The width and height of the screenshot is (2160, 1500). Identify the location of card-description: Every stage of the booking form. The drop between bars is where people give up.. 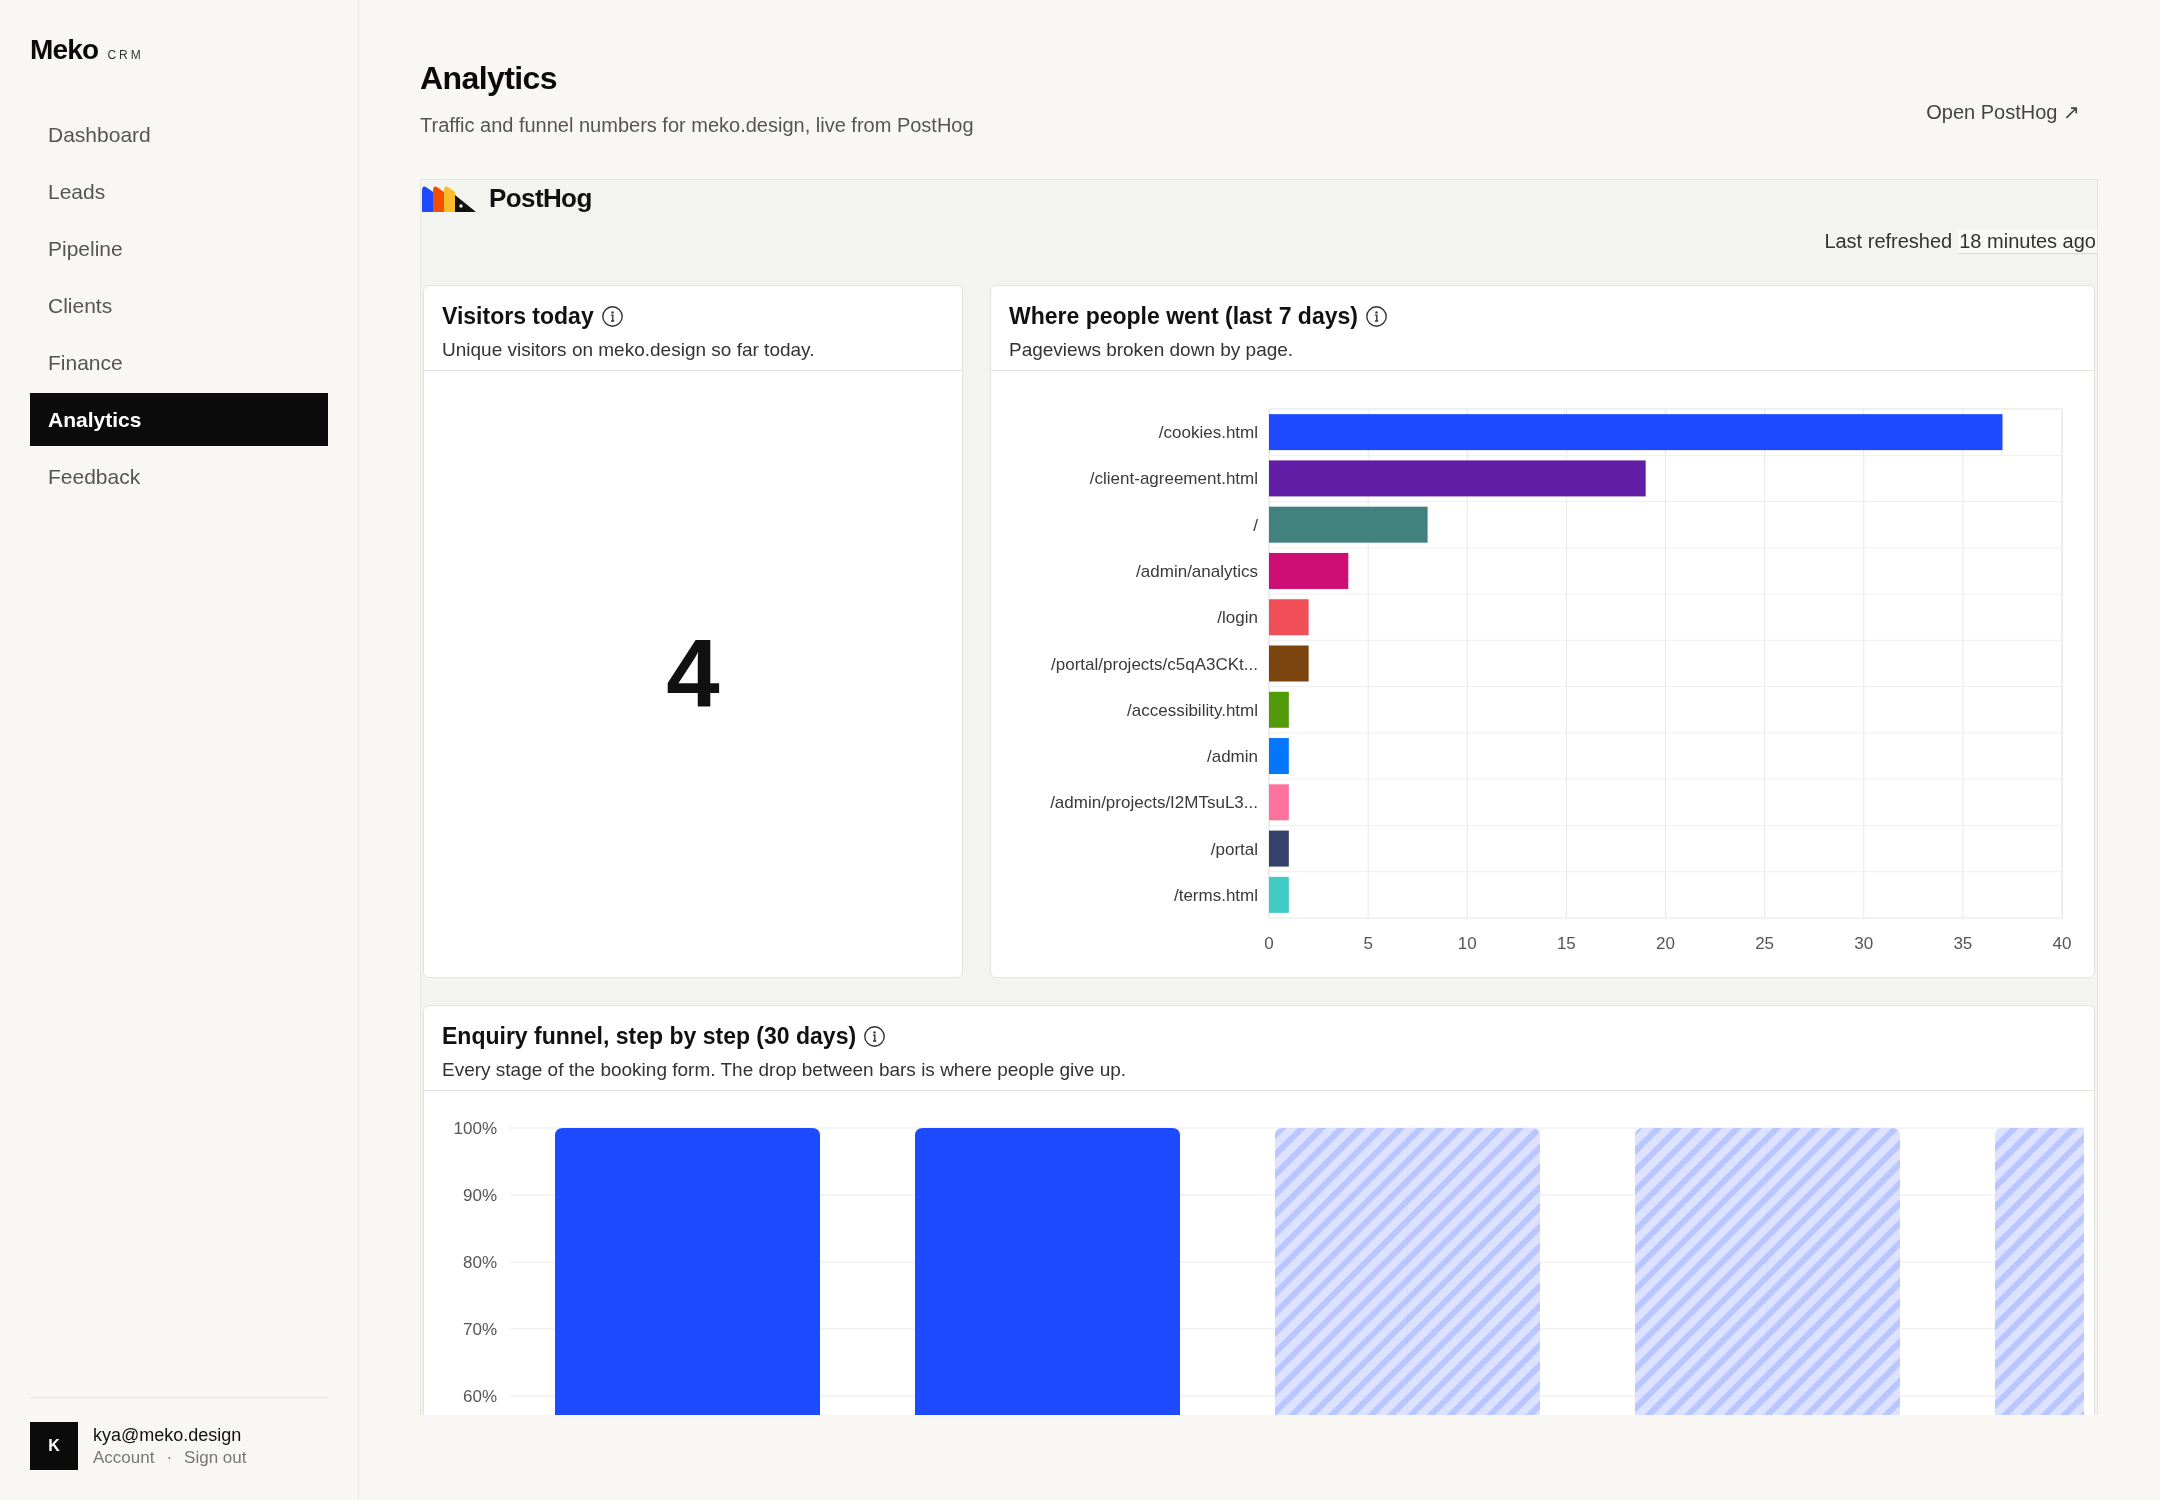
(785, 1070).